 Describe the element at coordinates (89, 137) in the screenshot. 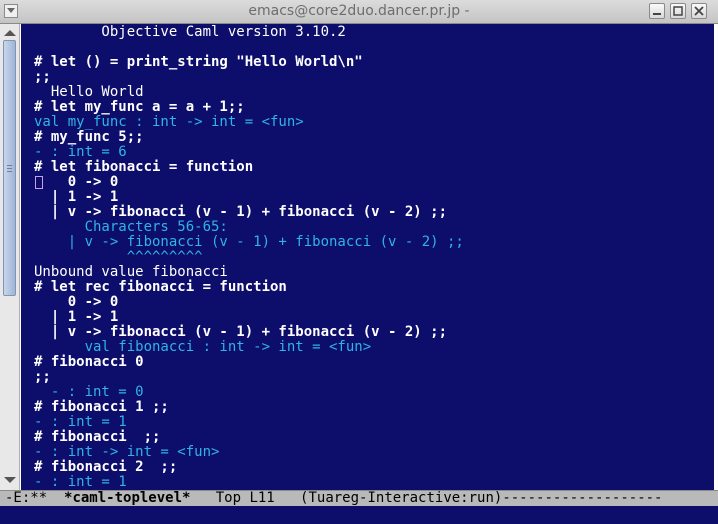

I see `buffer-line: # my_func 5;;` at that location.